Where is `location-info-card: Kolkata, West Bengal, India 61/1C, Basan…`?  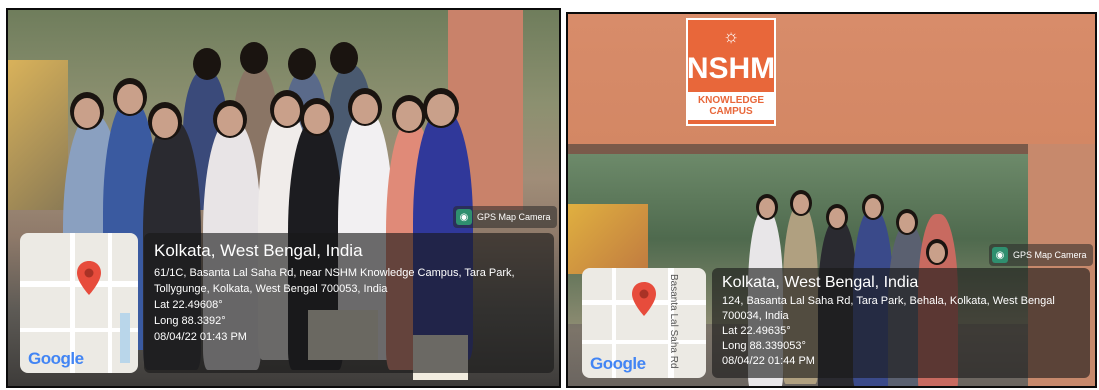
location-info-card: Kolkata, West Bengal, India 61/1C, Basan… is located at coordinates (349, 303).